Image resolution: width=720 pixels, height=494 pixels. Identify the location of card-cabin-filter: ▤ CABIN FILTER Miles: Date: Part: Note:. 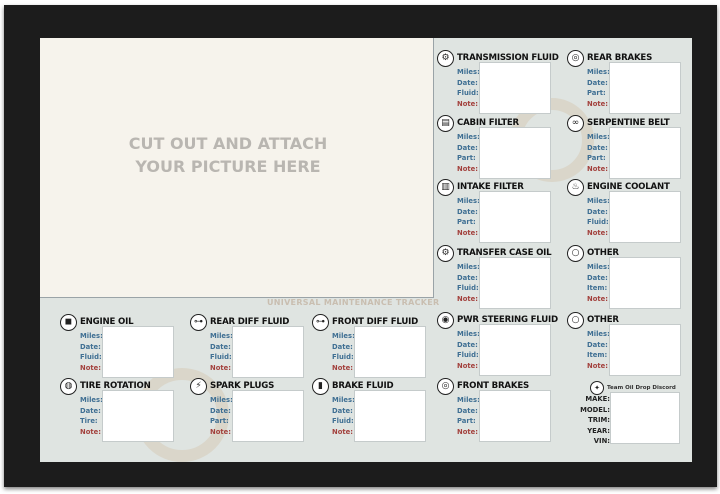
(500, 146).